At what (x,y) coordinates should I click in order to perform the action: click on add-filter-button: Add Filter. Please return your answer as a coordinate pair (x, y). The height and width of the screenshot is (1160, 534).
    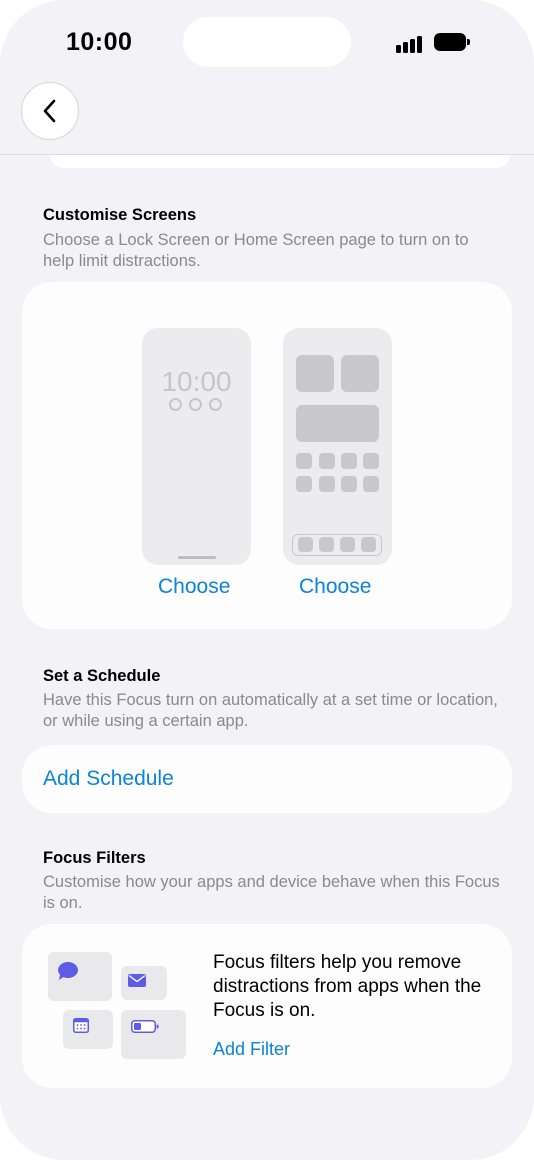
    Looking at the image, I should click on (251, 1049).